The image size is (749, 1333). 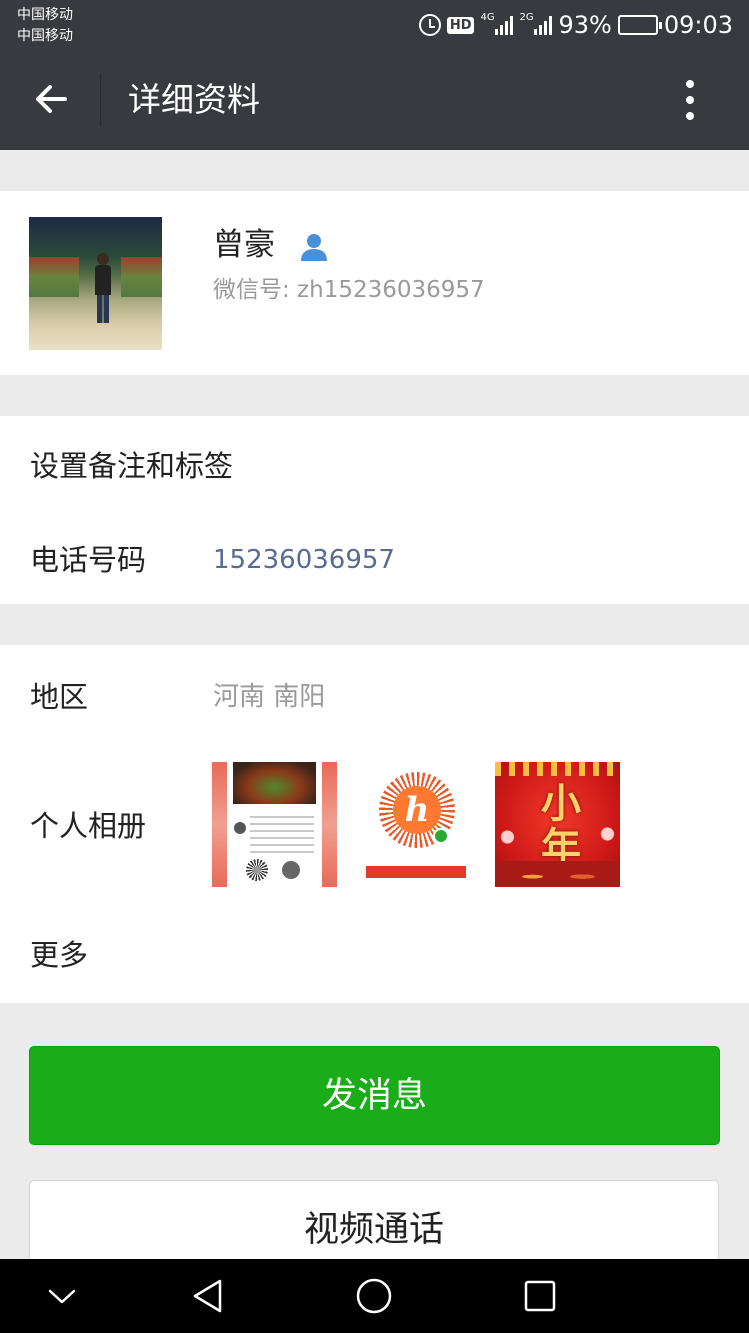 What do you see at coordinates (349, 290) in the screenshot?
I see `wechat-id: 微信号: zh15236036957` at bounding box center [349, 290].